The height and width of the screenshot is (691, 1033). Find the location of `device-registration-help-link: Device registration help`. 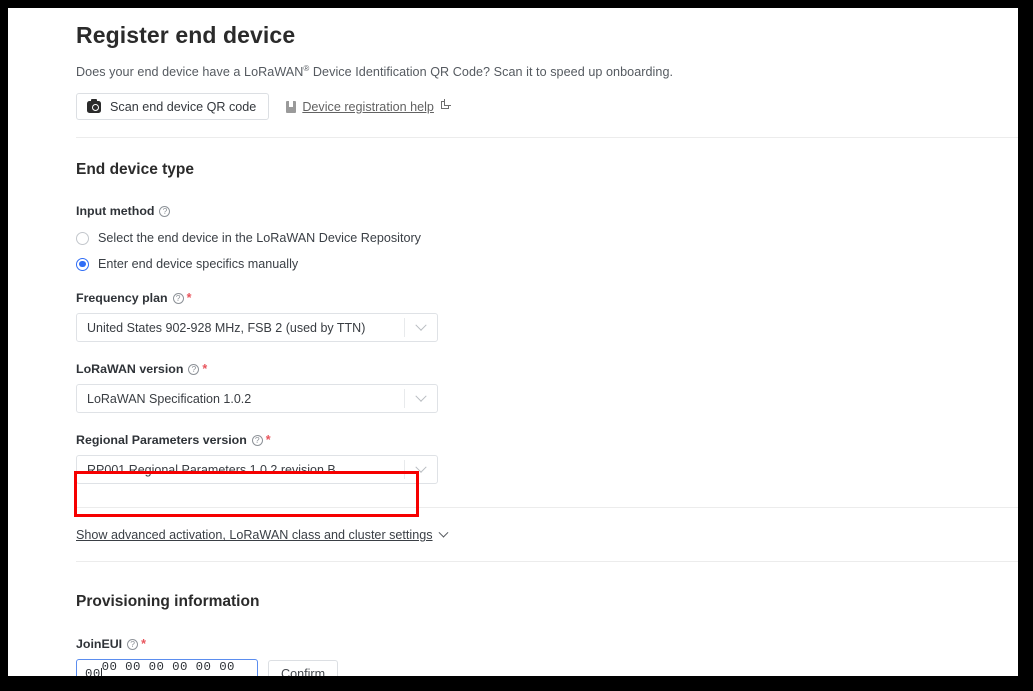

device-registration-help-link: Device registration help is located at coordinates (367, 107).